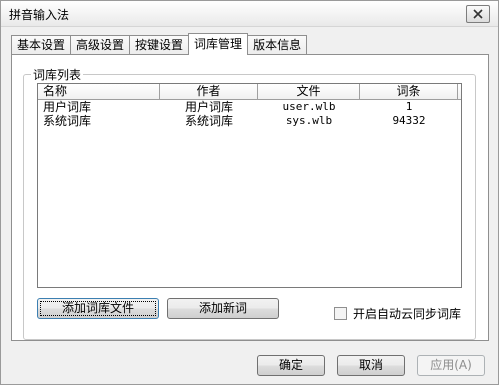 The width and height of the screenshot is (499, 385). I want to click on column-header-author: 作者, so click(209, 92).